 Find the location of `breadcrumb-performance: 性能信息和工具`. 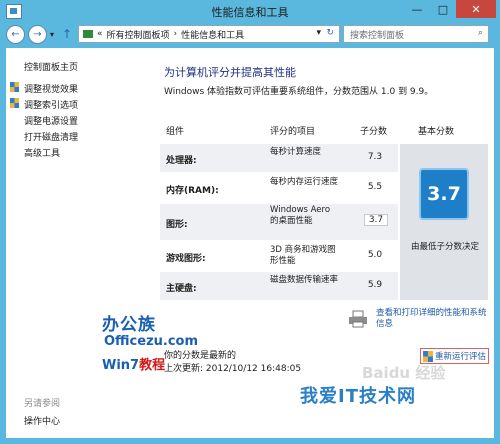

breadcrumb-performance: 性能信息和工具 is located at coordinates (212, 34).